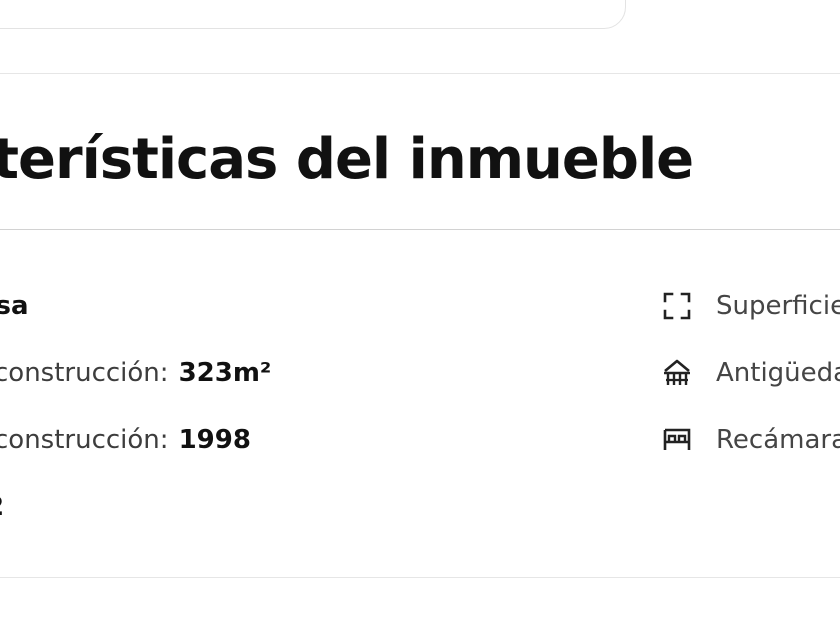 The image size is (840, 630). What do you see at coordinates (778, 440) in the screenshot?
I see `bedrooms-label: Recámara` at bounding box center [778, 440].